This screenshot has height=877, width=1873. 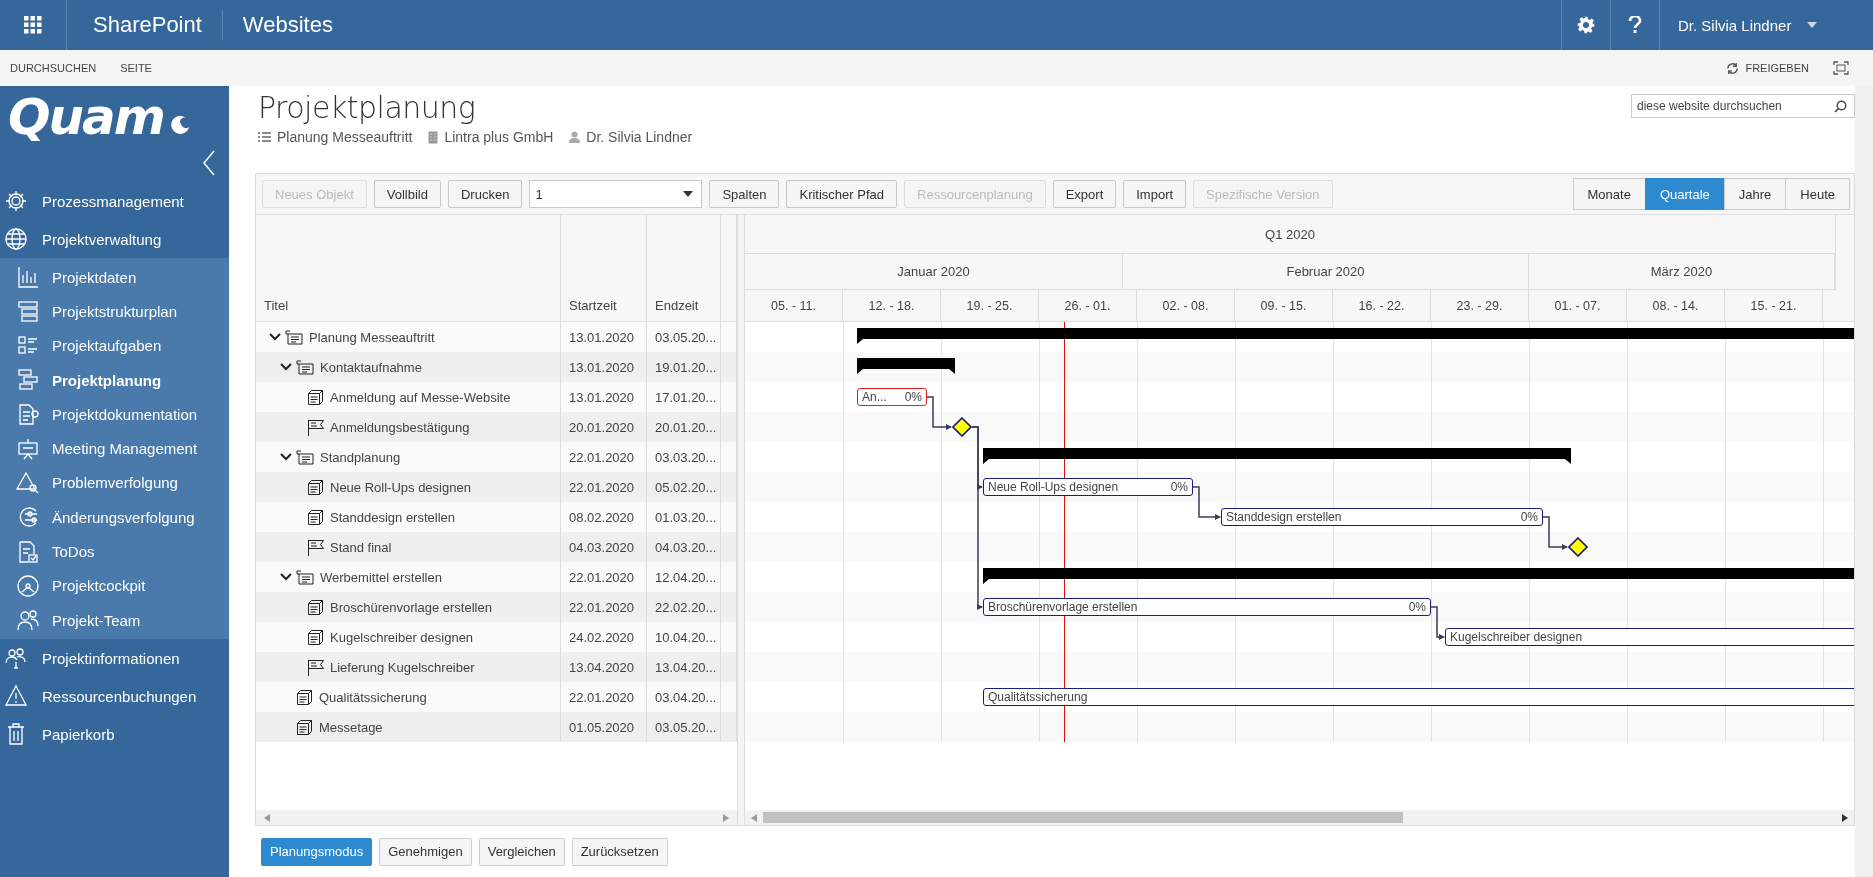 What do you see at coordinates (1649, 637) in the screenshot?
I see `task-bar: Kugelschreiber designen` at bounding box center [1649, 637].